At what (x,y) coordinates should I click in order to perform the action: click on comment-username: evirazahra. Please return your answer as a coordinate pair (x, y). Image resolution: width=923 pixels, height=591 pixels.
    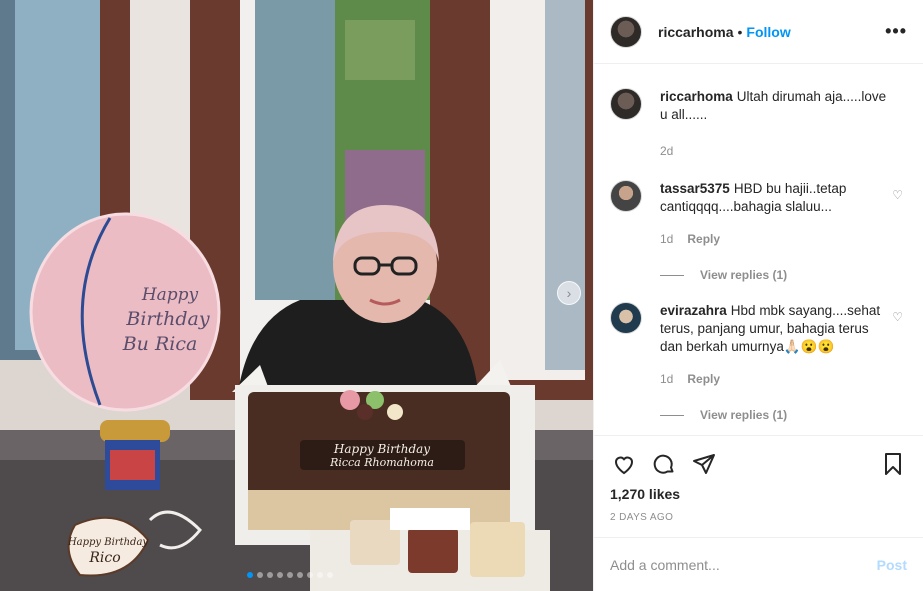
    Looking at the image, I should click on (693, 310).